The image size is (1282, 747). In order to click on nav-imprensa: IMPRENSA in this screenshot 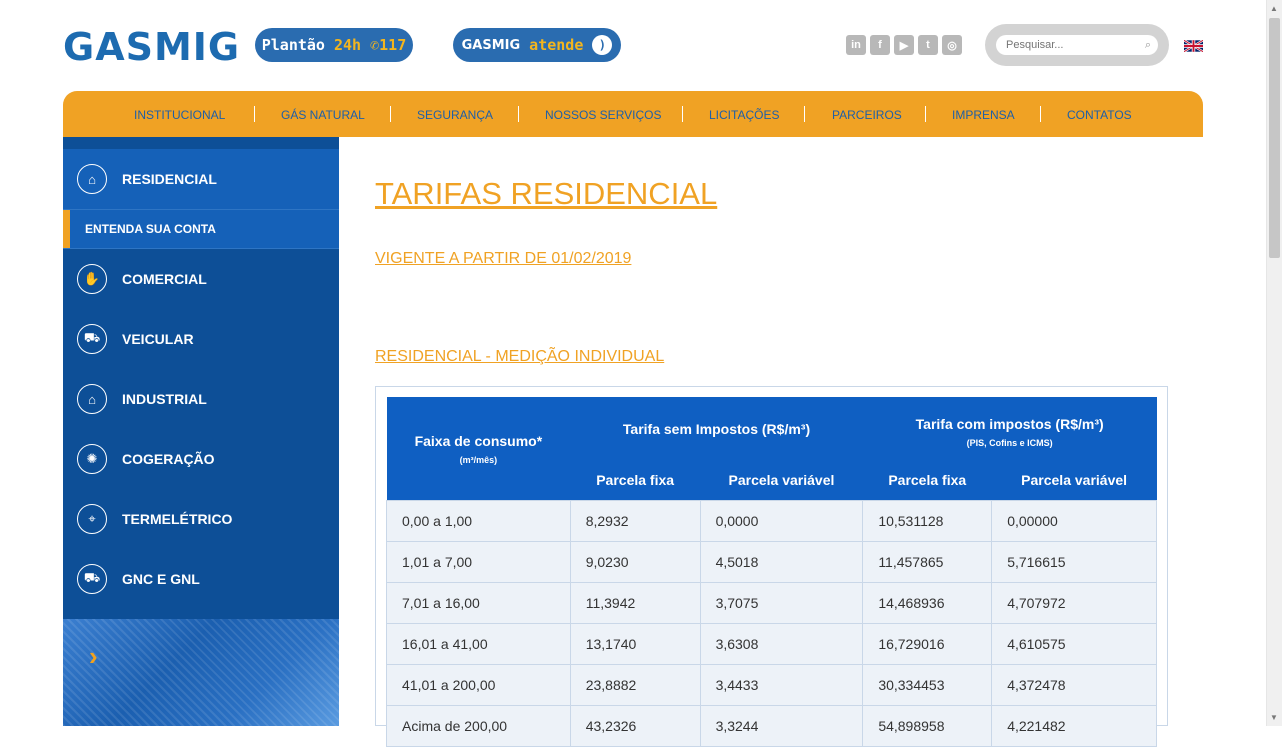, I will do `click(983, 115)`.